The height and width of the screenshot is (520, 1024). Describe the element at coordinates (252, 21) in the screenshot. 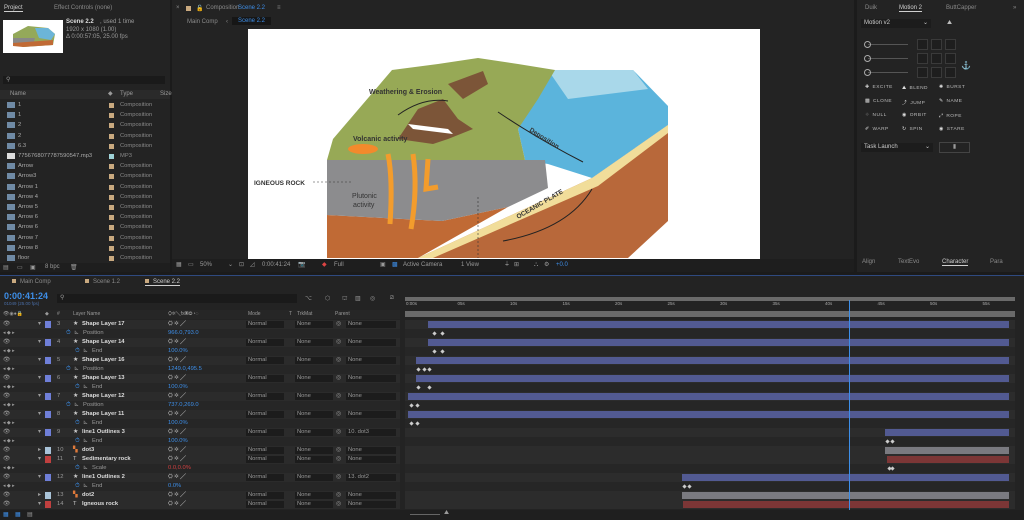

I see `breadcrumb-scene: Scene 2.2` at that location.